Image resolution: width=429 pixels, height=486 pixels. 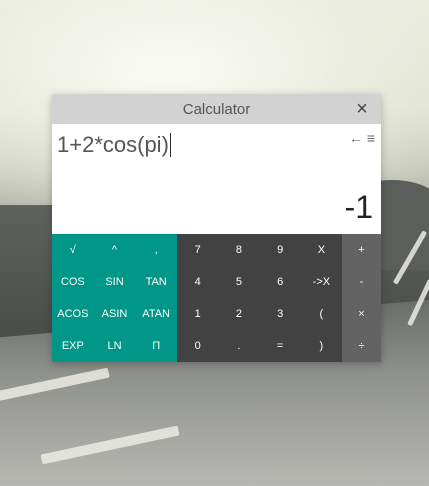 I want to click on number-keypad: 7 8 9 X 4 5 6 ->X 1 2 3 ( 0 . = ), so click(x=259, y=298).